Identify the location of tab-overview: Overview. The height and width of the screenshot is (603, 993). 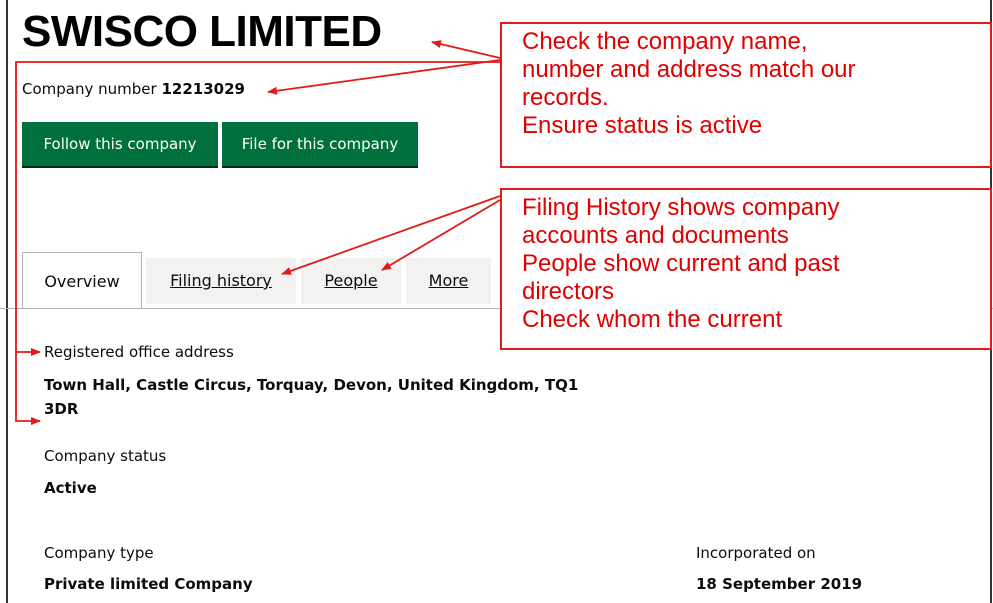
(82, 280).